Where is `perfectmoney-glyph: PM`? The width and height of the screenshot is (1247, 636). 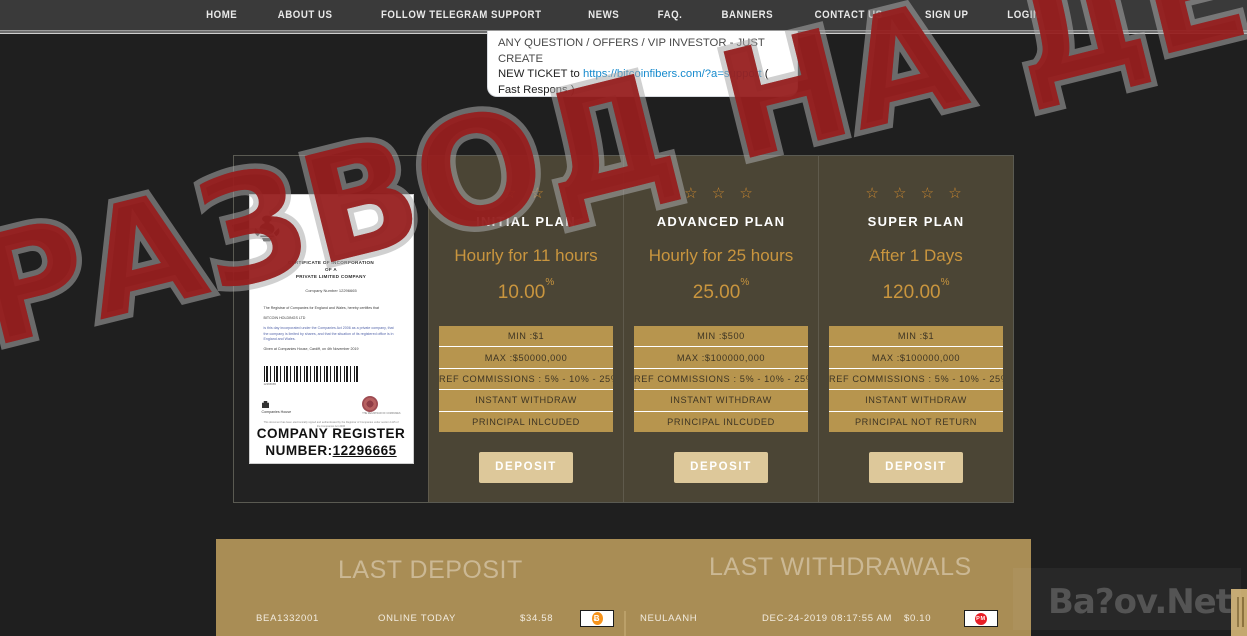
perfectmoney-glyph: PM is located at coordinates (981, 618).